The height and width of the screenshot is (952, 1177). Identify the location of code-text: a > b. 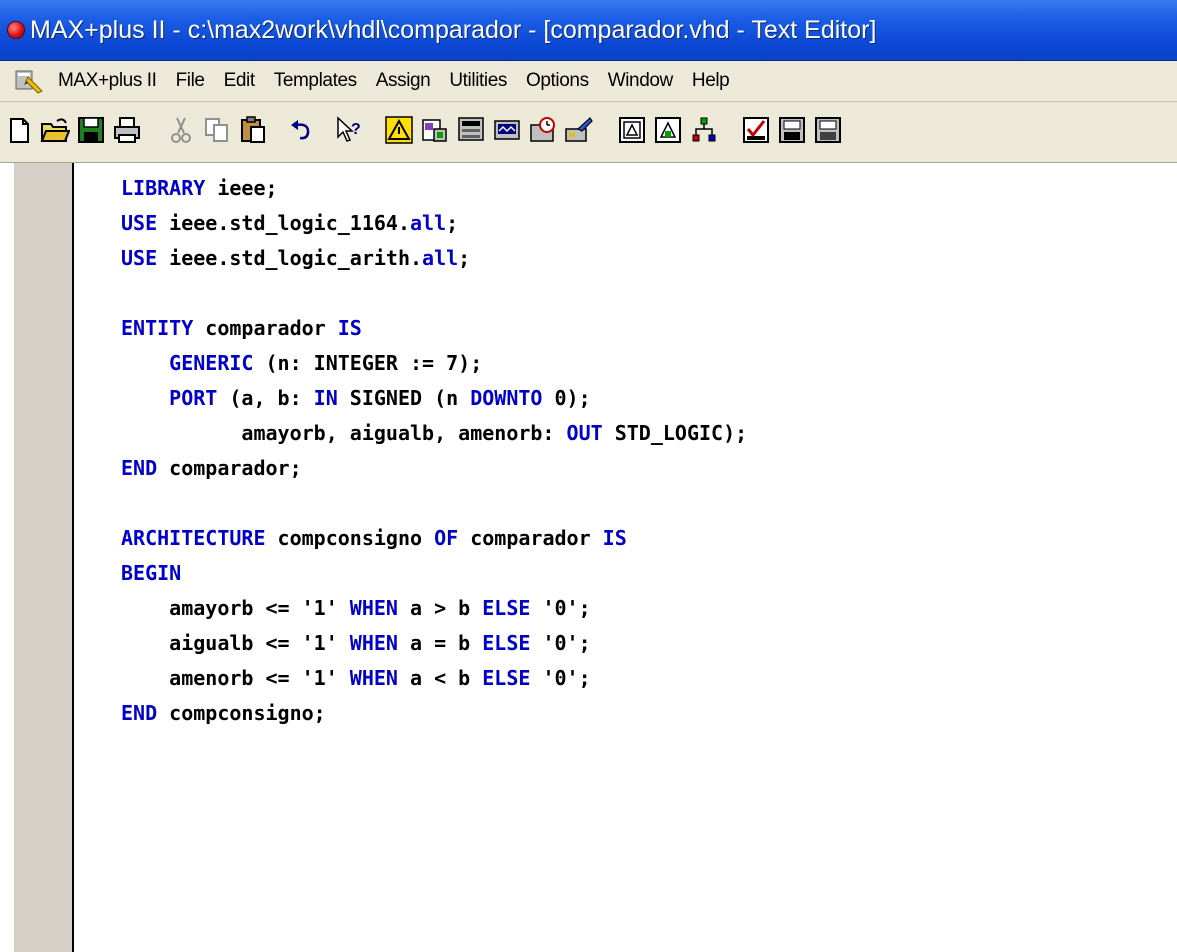
(440, 608).